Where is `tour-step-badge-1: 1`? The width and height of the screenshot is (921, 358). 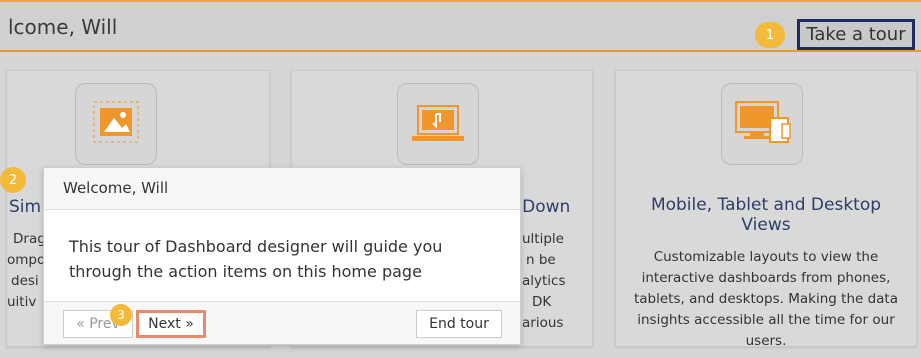 tour-step-badge-1: 1 is located at coordinates (770, 35).